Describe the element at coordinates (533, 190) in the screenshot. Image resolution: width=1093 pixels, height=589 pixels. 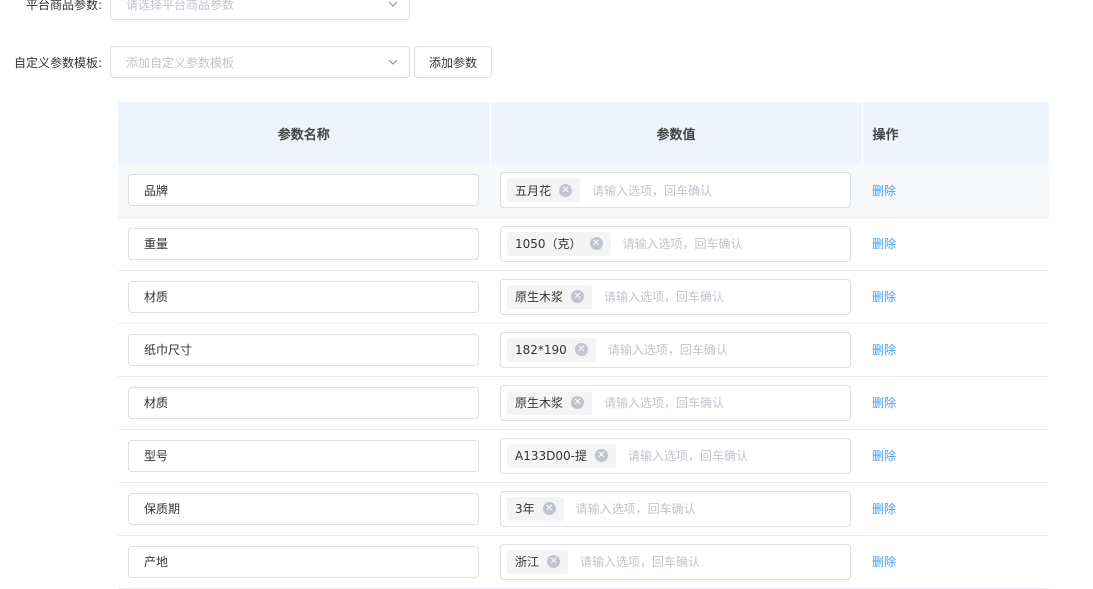
I see `tag-label: 五月花` at that location.